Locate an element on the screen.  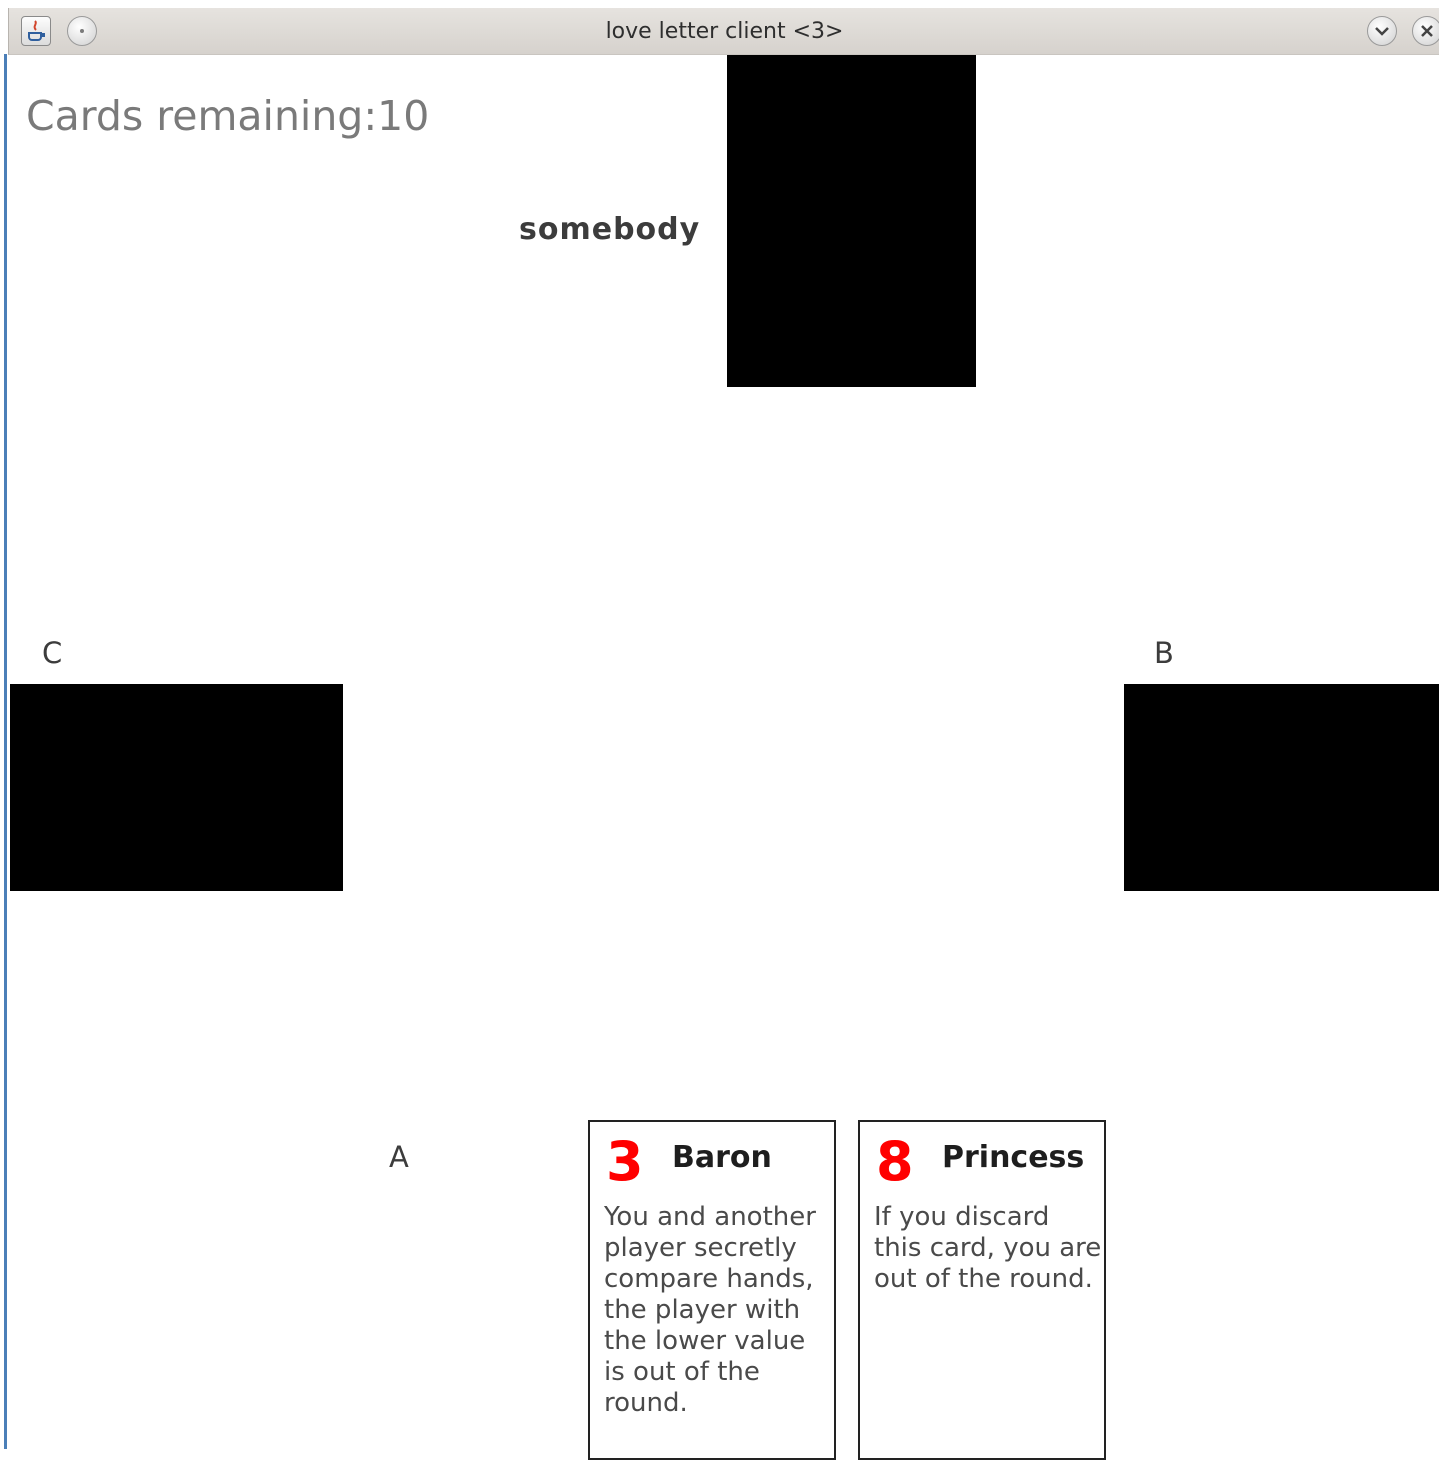
window-left-border is located at coordinates (3, 751).